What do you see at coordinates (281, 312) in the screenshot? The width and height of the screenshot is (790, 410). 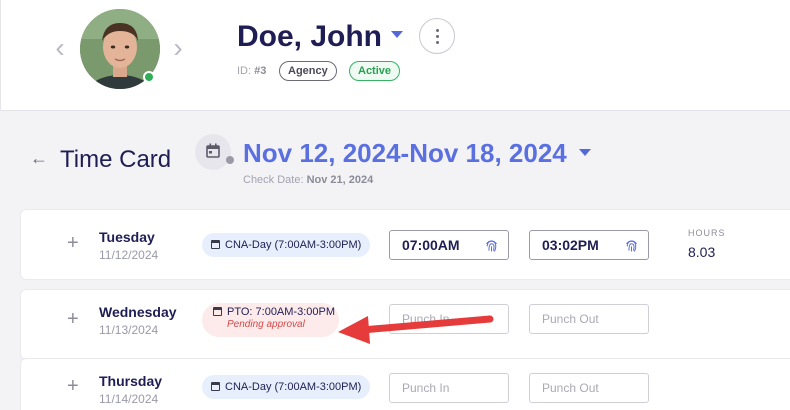 I see `pto-label: PTO: 7:00AM-3:00PM` at bounding box center [281, 312].